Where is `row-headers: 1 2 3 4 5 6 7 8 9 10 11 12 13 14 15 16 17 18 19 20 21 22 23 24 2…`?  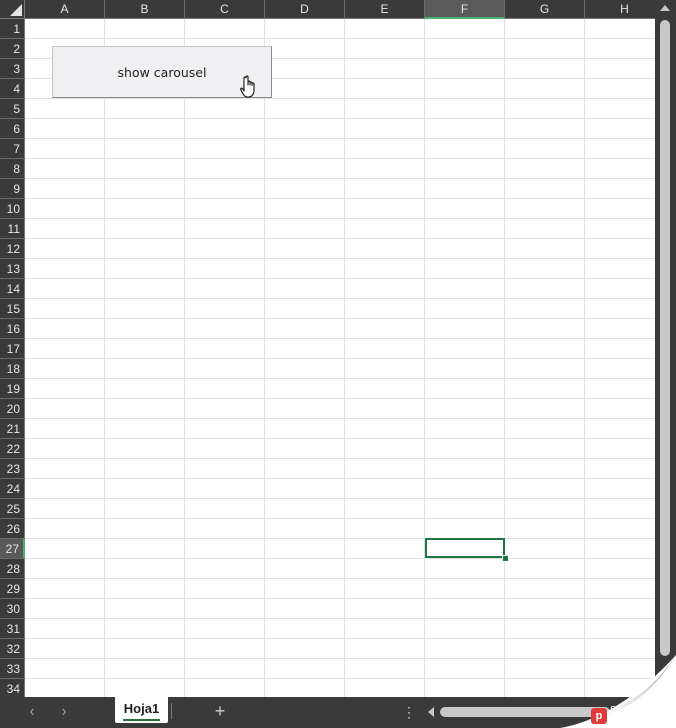
row-headers: 1 2 3 4 5 6 7 8 9 10 11 12 13 14 15 16 17 18 19 20 21 22 23 24 2… is located at coordinates (12, 359).